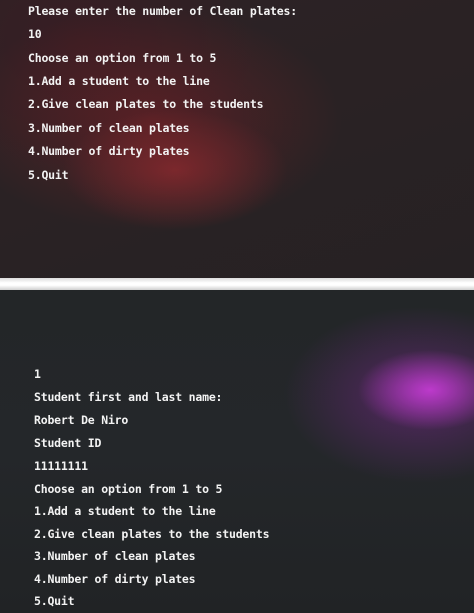 This screenshot has height=613, width=474. Describe the element at coordinates (237, 284) in the screenshot. I see `screen-divider` at that location.